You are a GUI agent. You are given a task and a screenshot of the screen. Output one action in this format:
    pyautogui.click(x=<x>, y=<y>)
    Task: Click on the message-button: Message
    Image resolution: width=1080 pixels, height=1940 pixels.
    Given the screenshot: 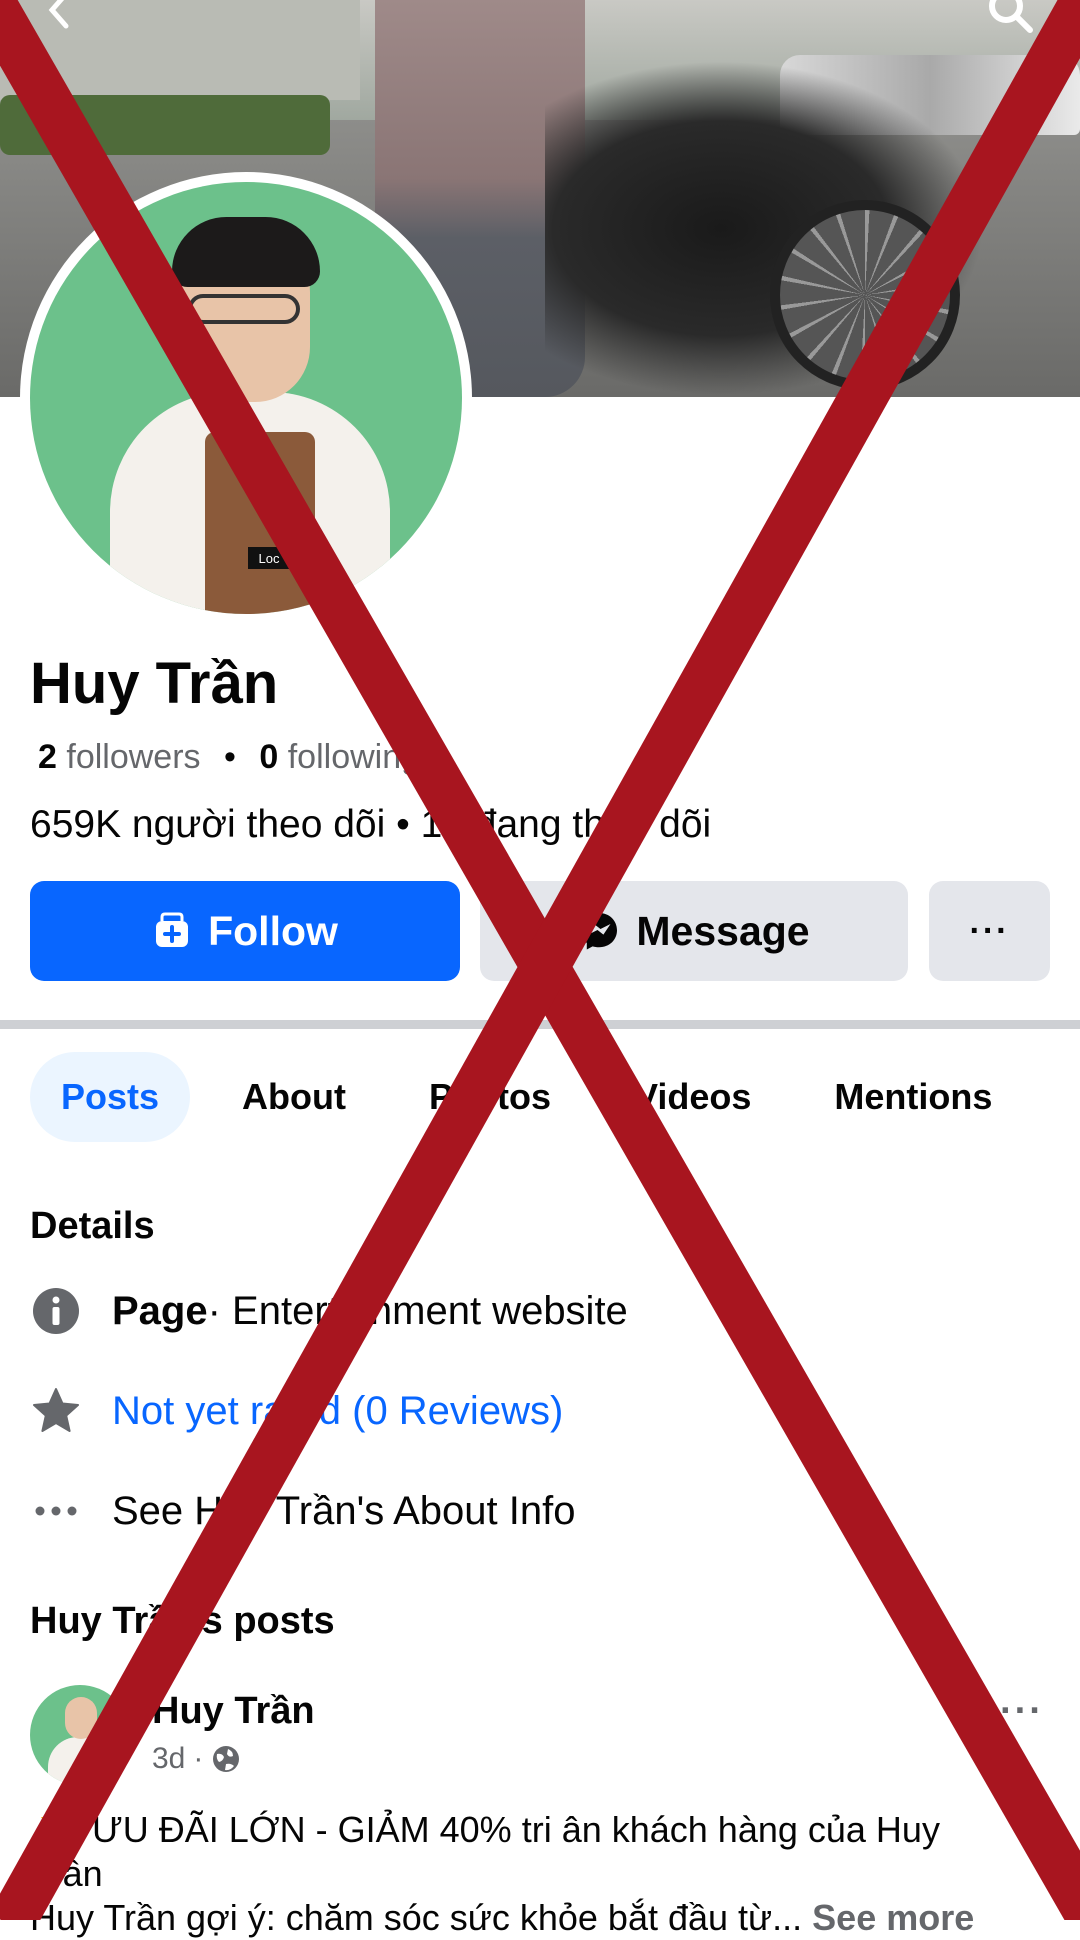 What is the action you would take?
    pyautogui.click(x=694, y=931)
    